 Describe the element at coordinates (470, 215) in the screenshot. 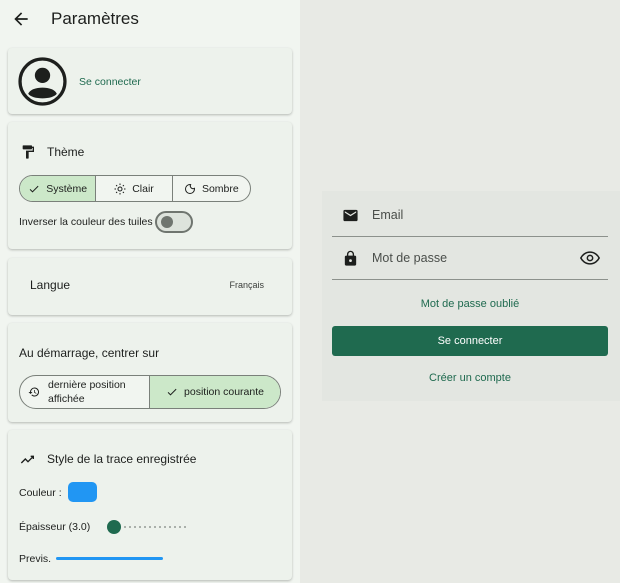

I see `email-field: Email` at that location.